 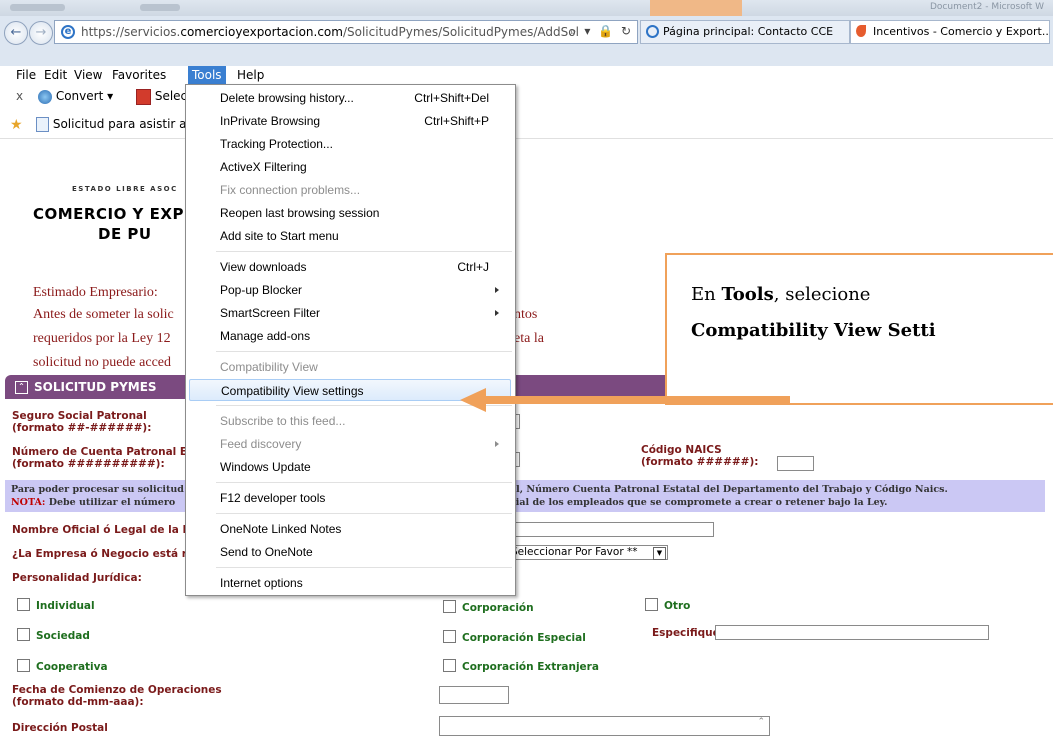 What do you see at coordinates (261, 444) in the screenshot?
I see `menu-item-label: Feed discovery` at bounding box center [261, 444].